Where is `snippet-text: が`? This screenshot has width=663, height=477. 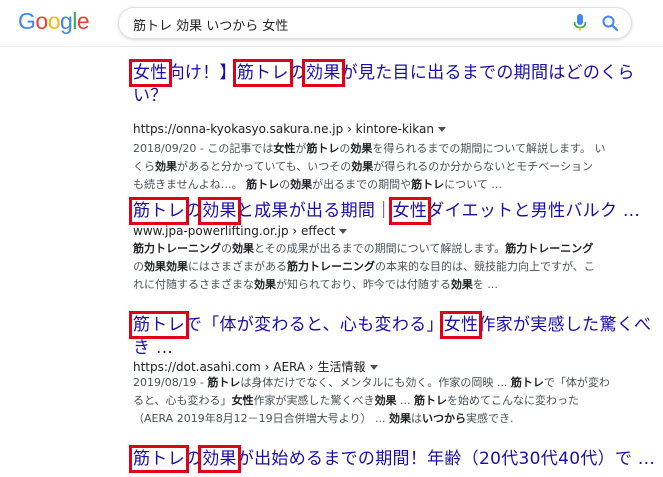 snippet-text: が is located at coordinates (301, 148).